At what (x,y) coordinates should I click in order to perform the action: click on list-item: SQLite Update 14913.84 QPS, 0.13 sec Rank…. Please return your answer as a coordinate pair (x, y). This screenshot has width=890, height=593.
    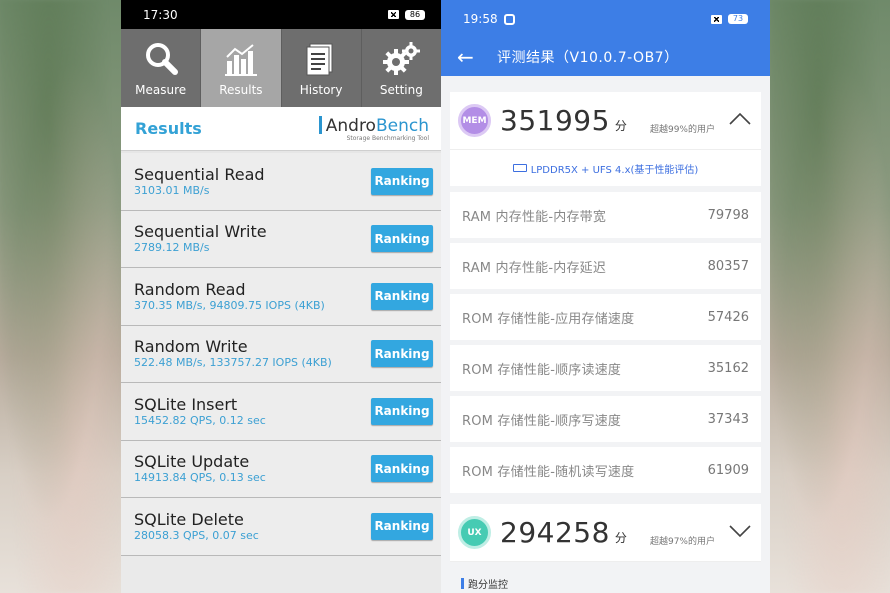
    Looking at the image, I should click on (281, 469).